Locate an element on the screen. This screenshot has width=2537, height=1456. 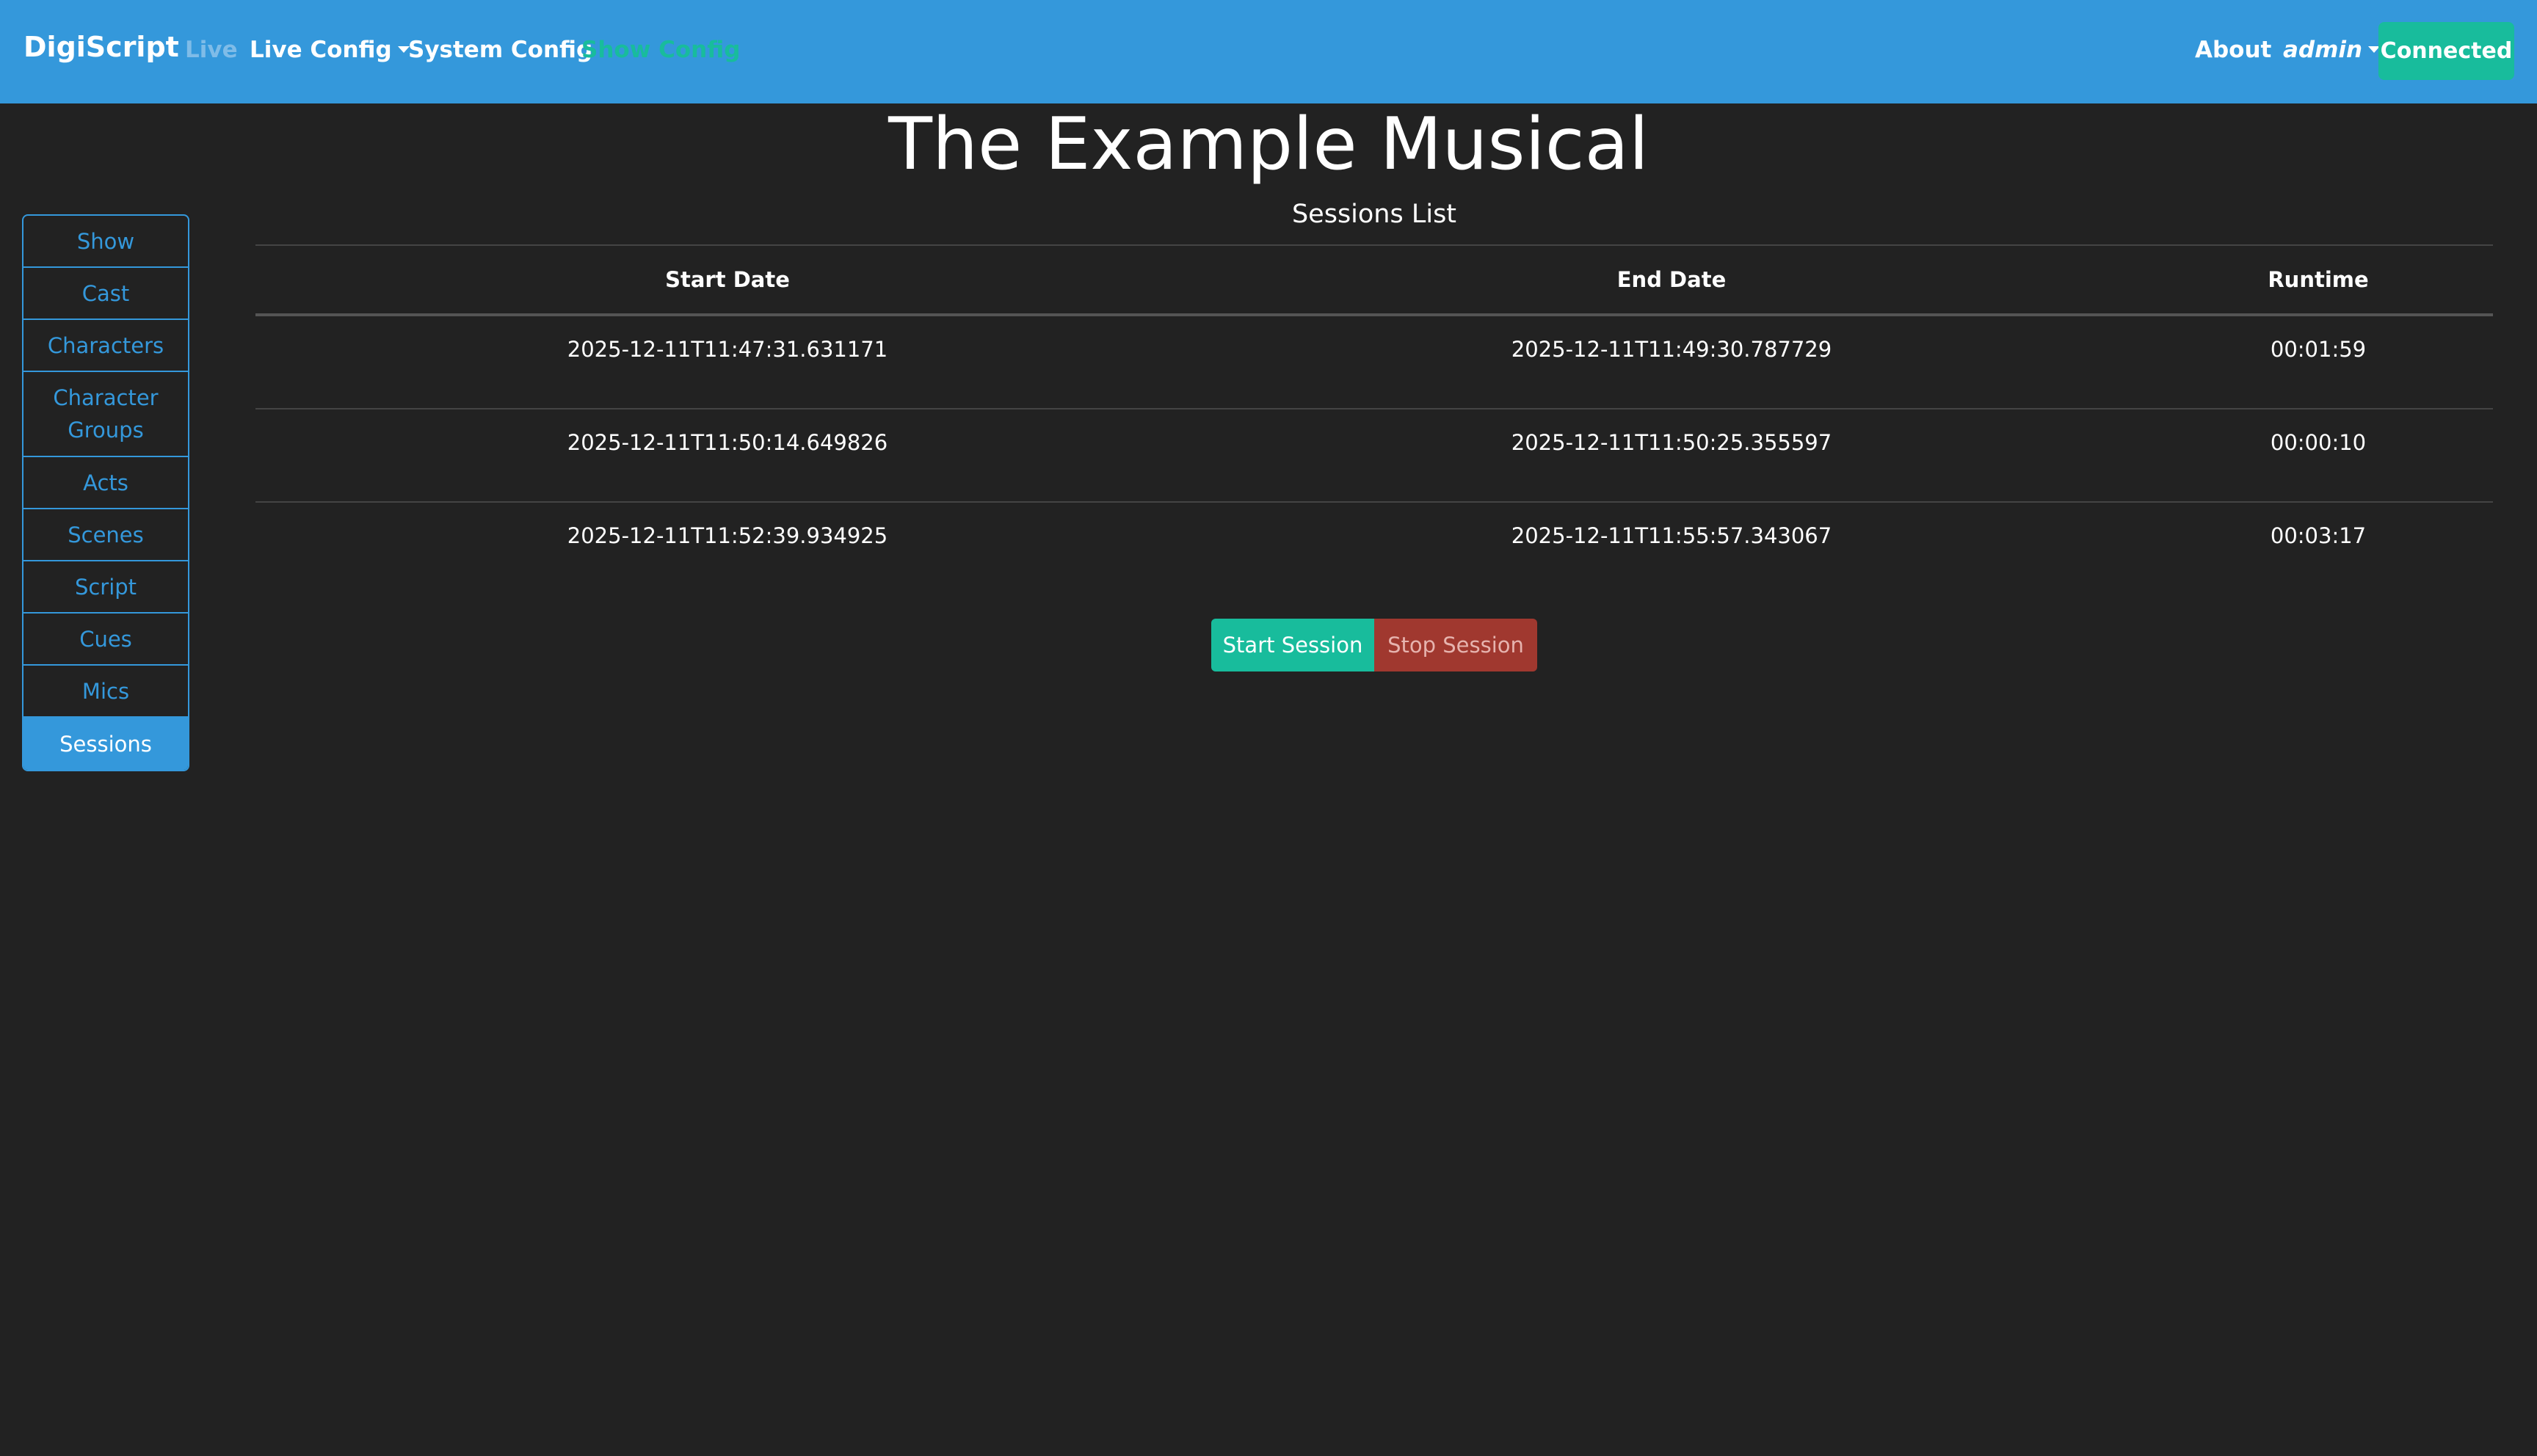
start-session-button: Start Session is located at coordinates (1292, 645).